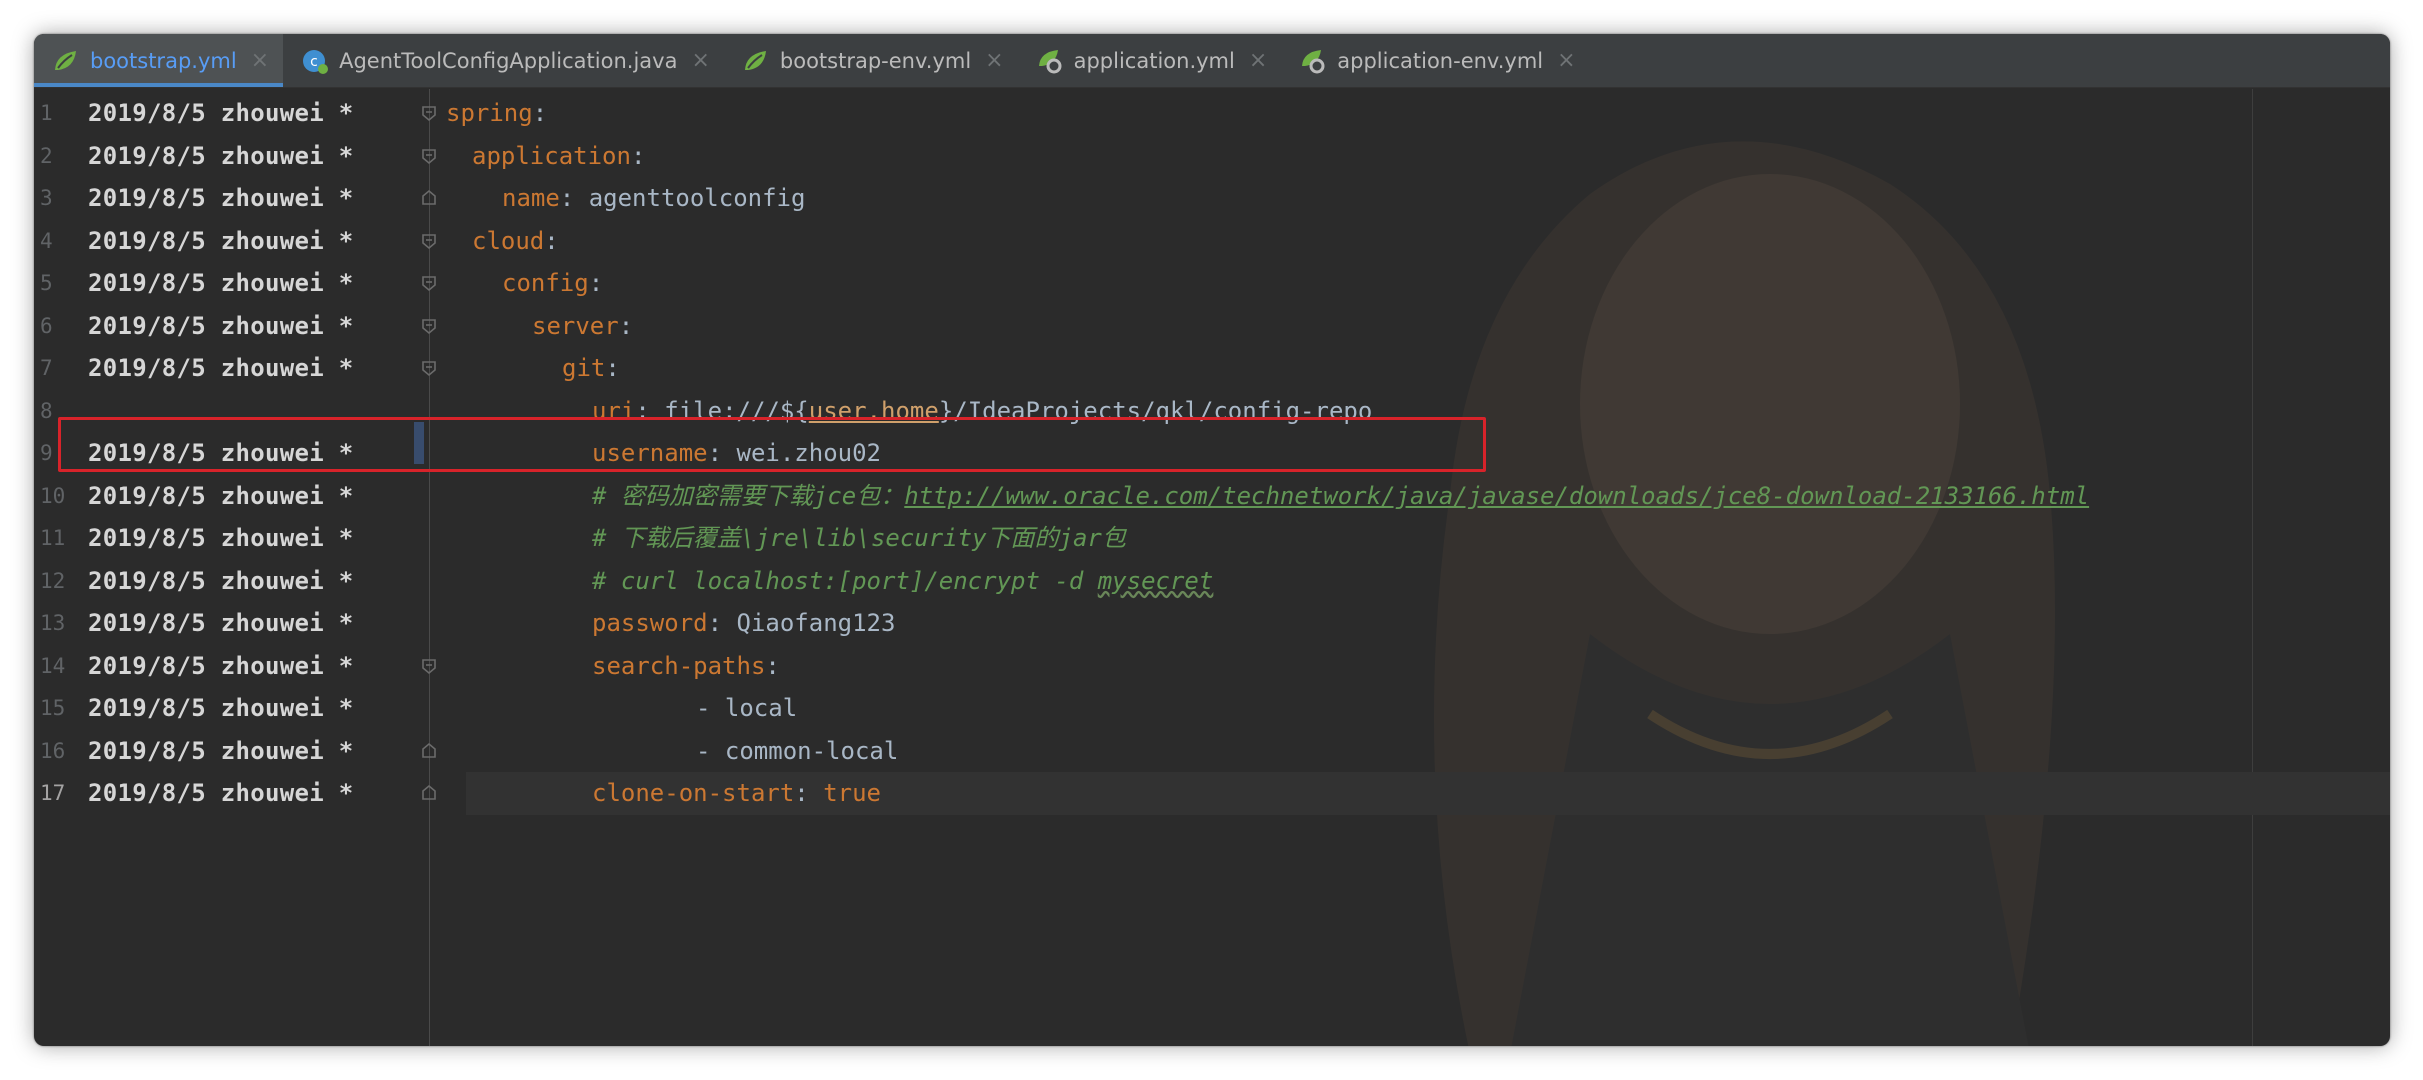 The width and height of the screenshot is (2423, 1080). Describe the element at coordinates (508, 60) in the screenshot. I see `tab-label: AgentToolConfigApplication.java` at that location.